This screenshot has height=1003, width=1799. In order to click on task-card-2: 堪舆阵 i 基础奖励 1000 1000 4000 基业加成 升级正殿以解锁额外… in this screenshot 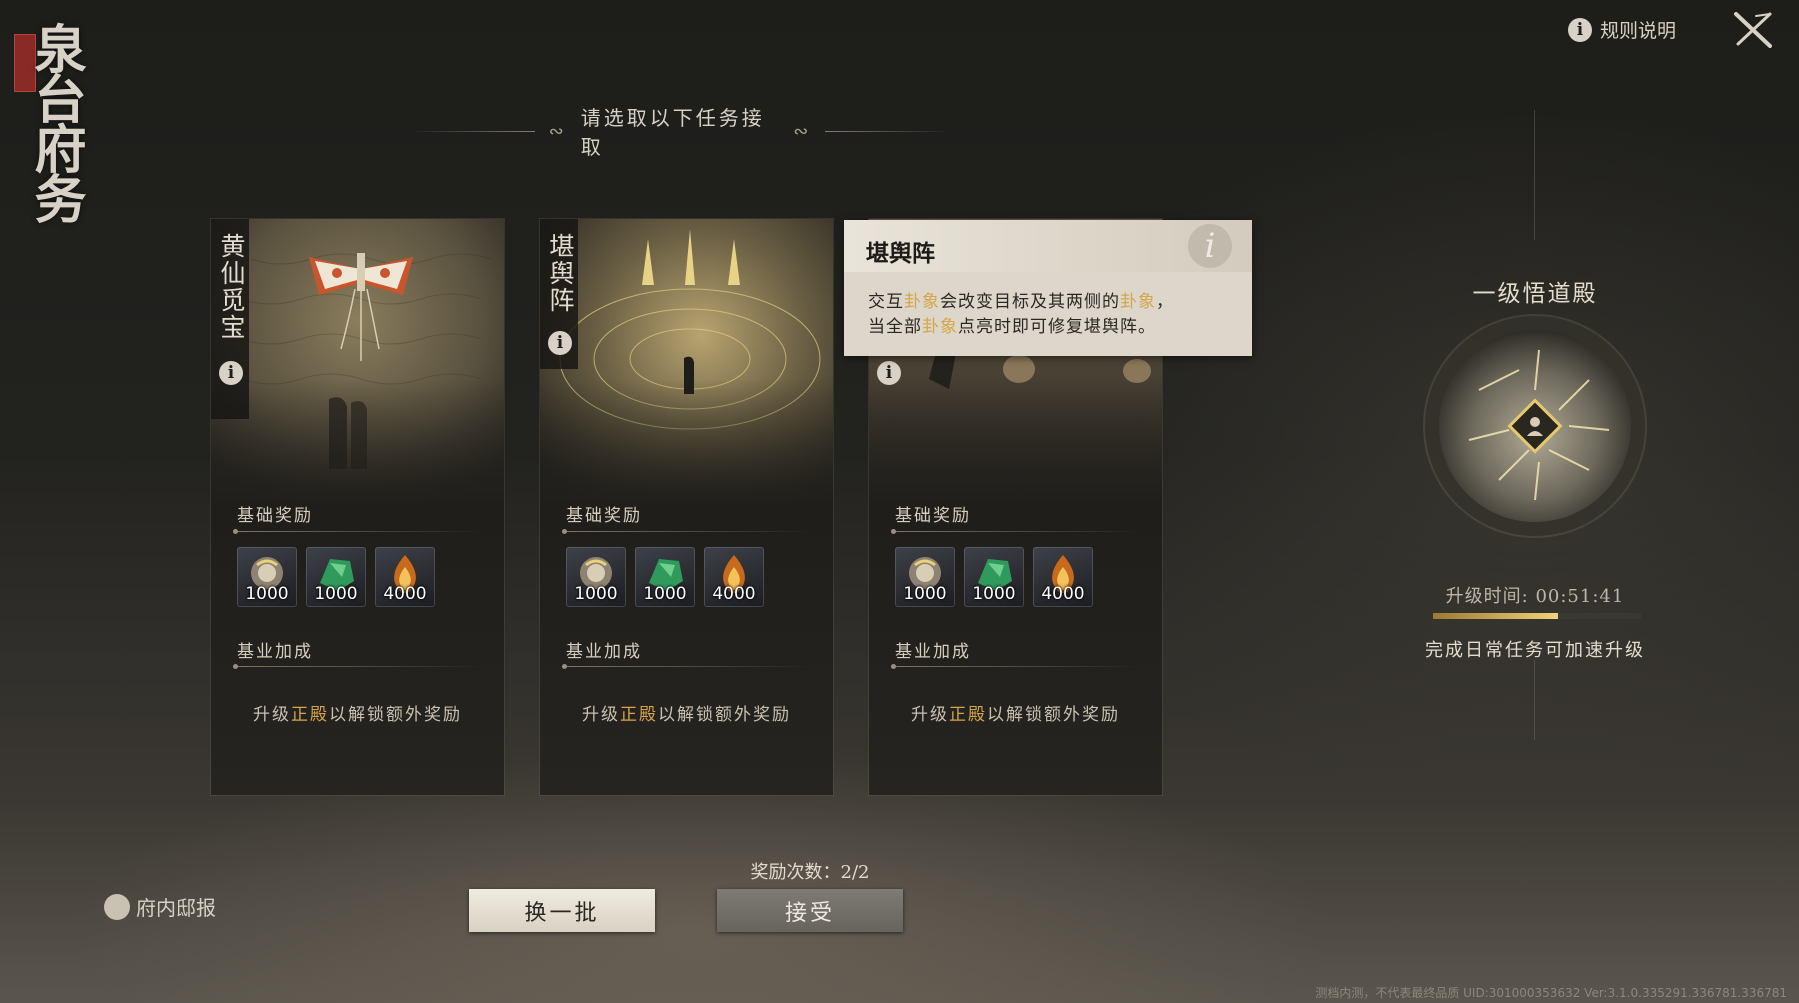, I will do `click(686, 507)`.